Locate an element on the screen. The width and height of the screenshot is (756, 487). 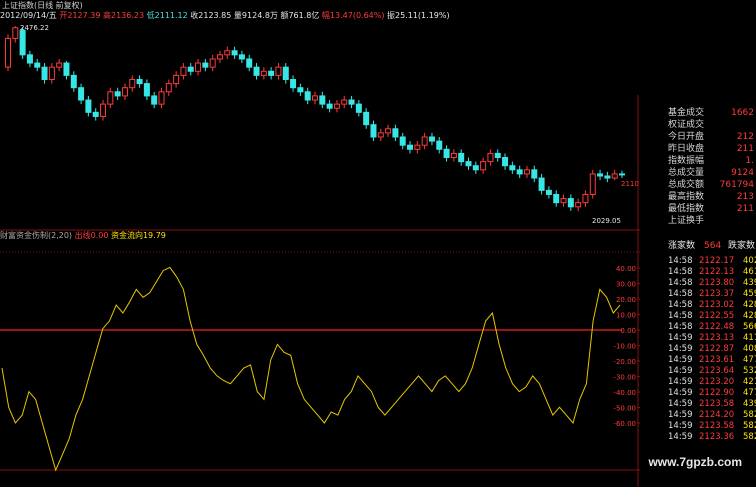
panel-row: 昨日收盘 211 is located at coordinates (699, 149).